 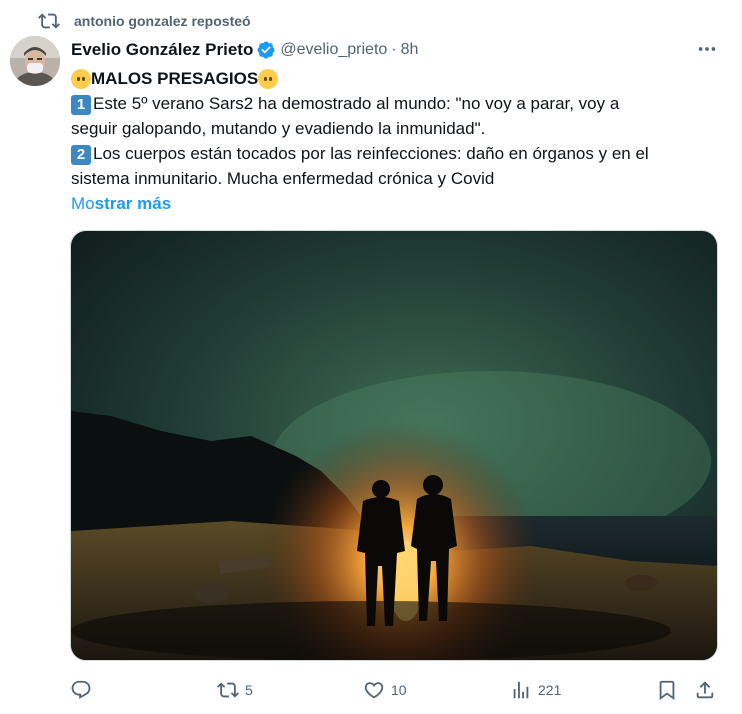 I want to click on avatar-image, so click(x=35, y=61).